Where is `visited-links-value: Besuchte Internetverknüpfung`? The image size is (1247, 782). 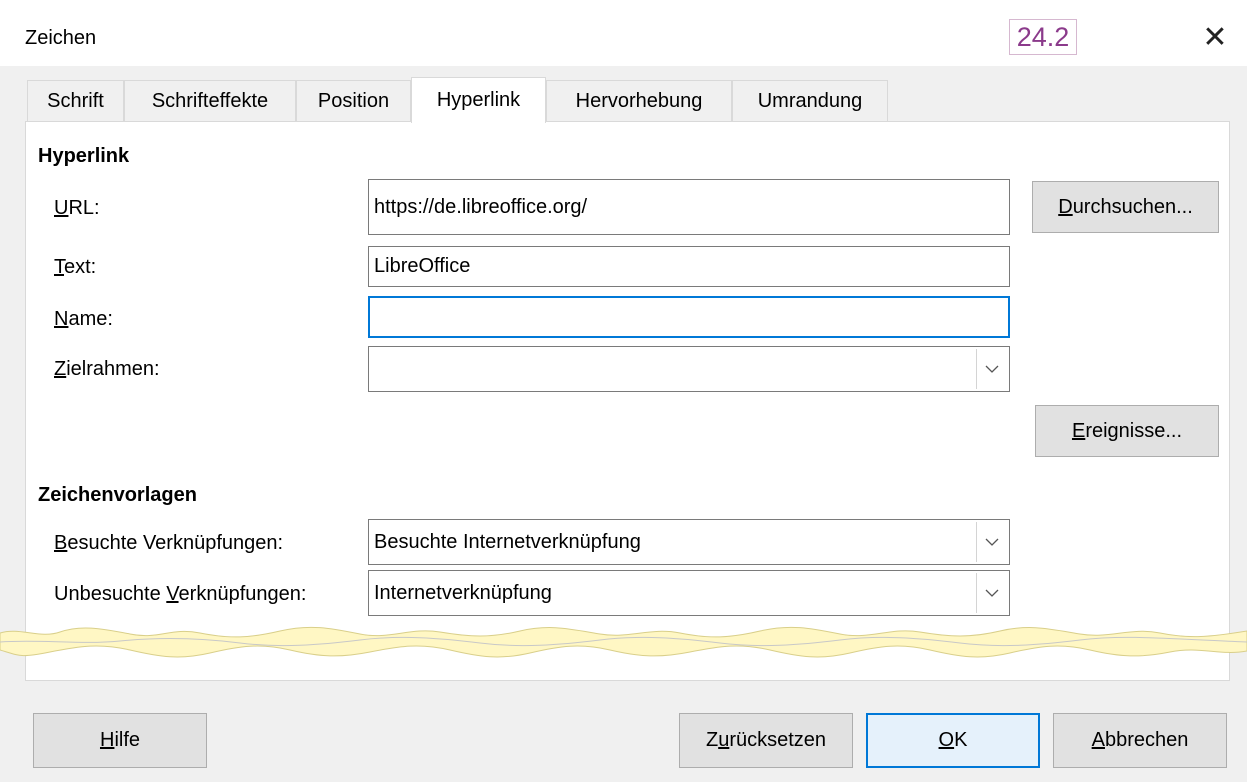
visited-links-value: Besuchte Internetverknüpfung is located at coordinates (507, 541).